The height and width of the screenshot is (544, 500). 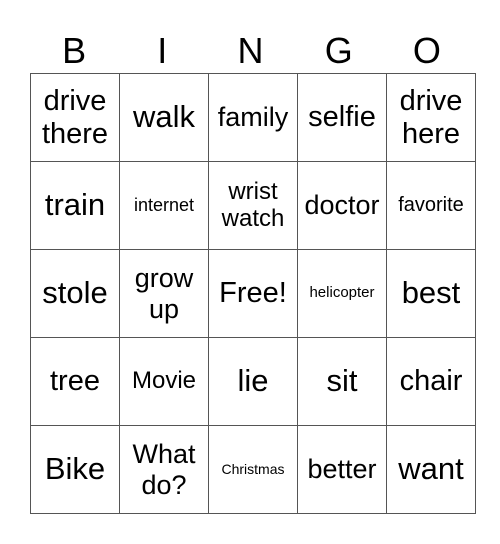 I want to click on cell-text: chair, so click(x=431, y=381).